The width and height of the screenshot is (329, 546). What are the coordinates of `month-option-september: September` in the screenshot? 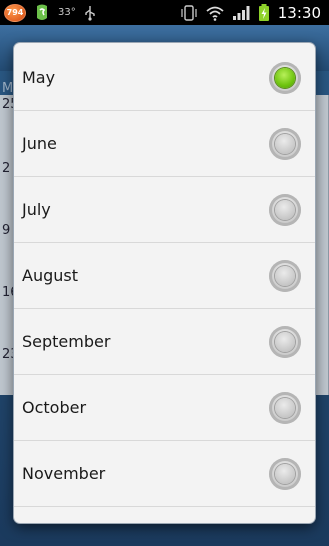 It's located at (164, 342).